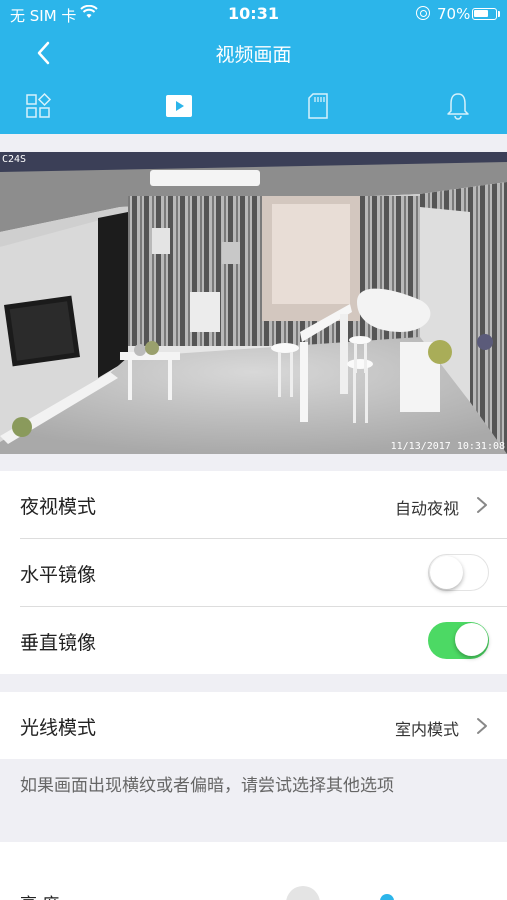 This screenshot has width=507, height=900. Describe the element at coordinates (58, 643) in the screenshot. I see `vertical-mirror-label: 垂直镜像` at that location.